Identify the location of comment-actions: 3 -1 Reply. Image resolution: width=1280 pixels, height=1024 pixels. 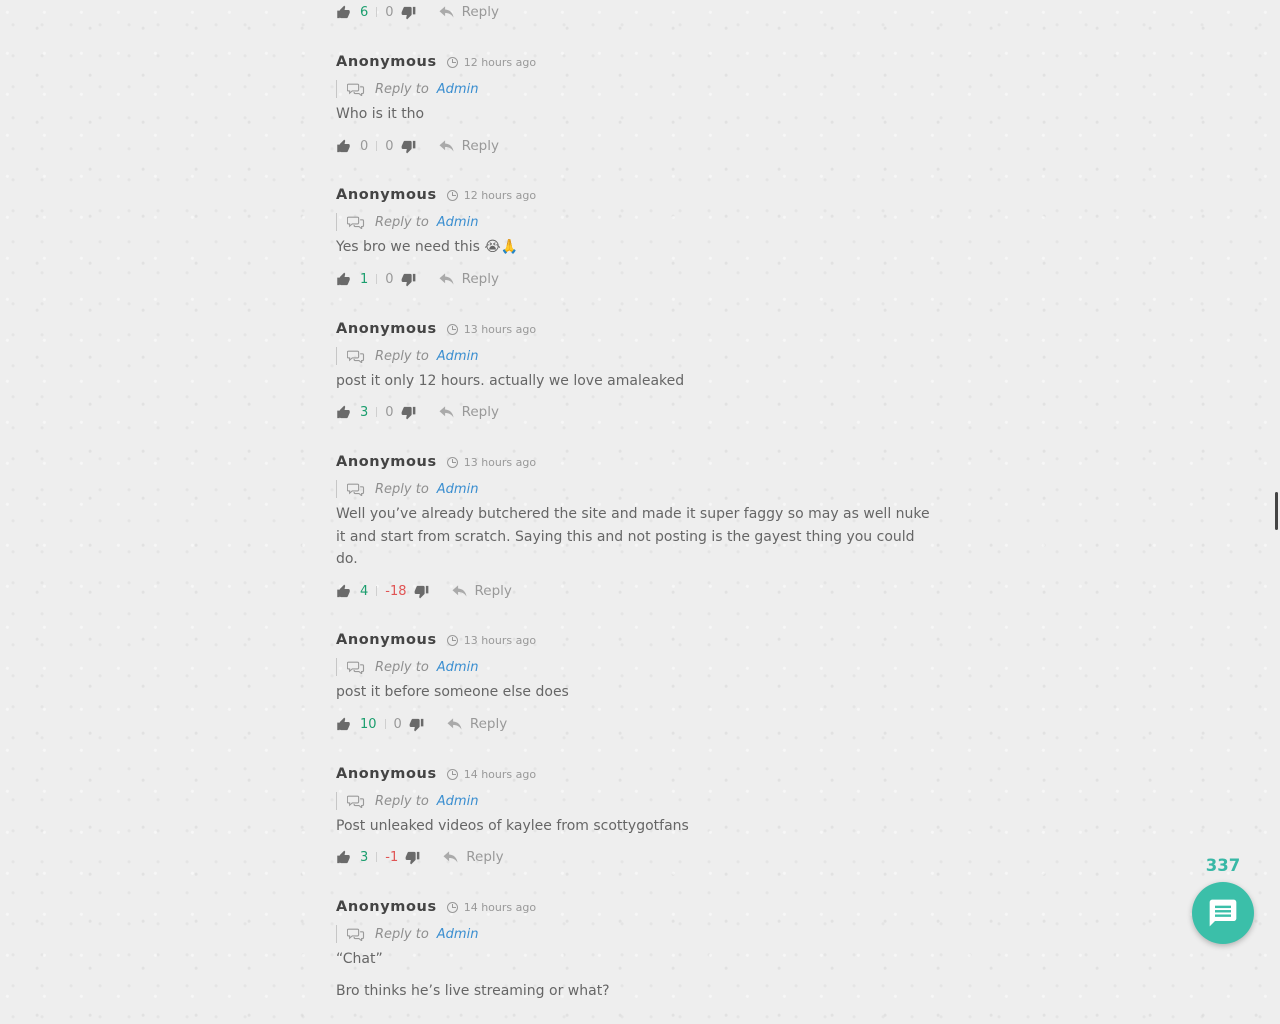
(420, 857).